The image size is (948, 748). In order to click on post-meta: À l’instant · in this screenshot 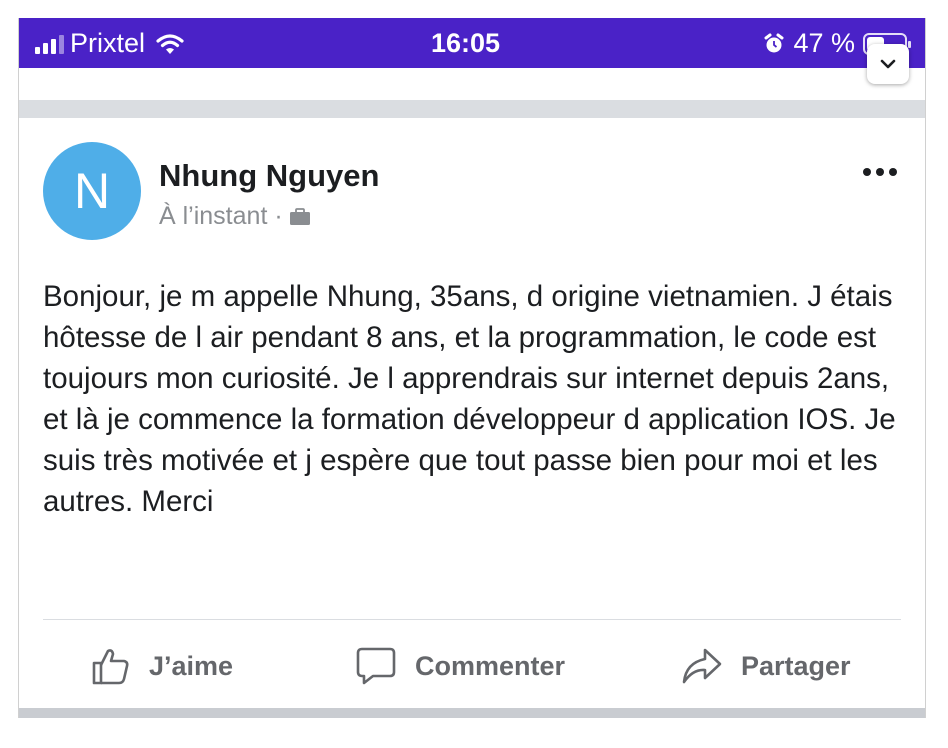, I will do `click(235, 216)`.